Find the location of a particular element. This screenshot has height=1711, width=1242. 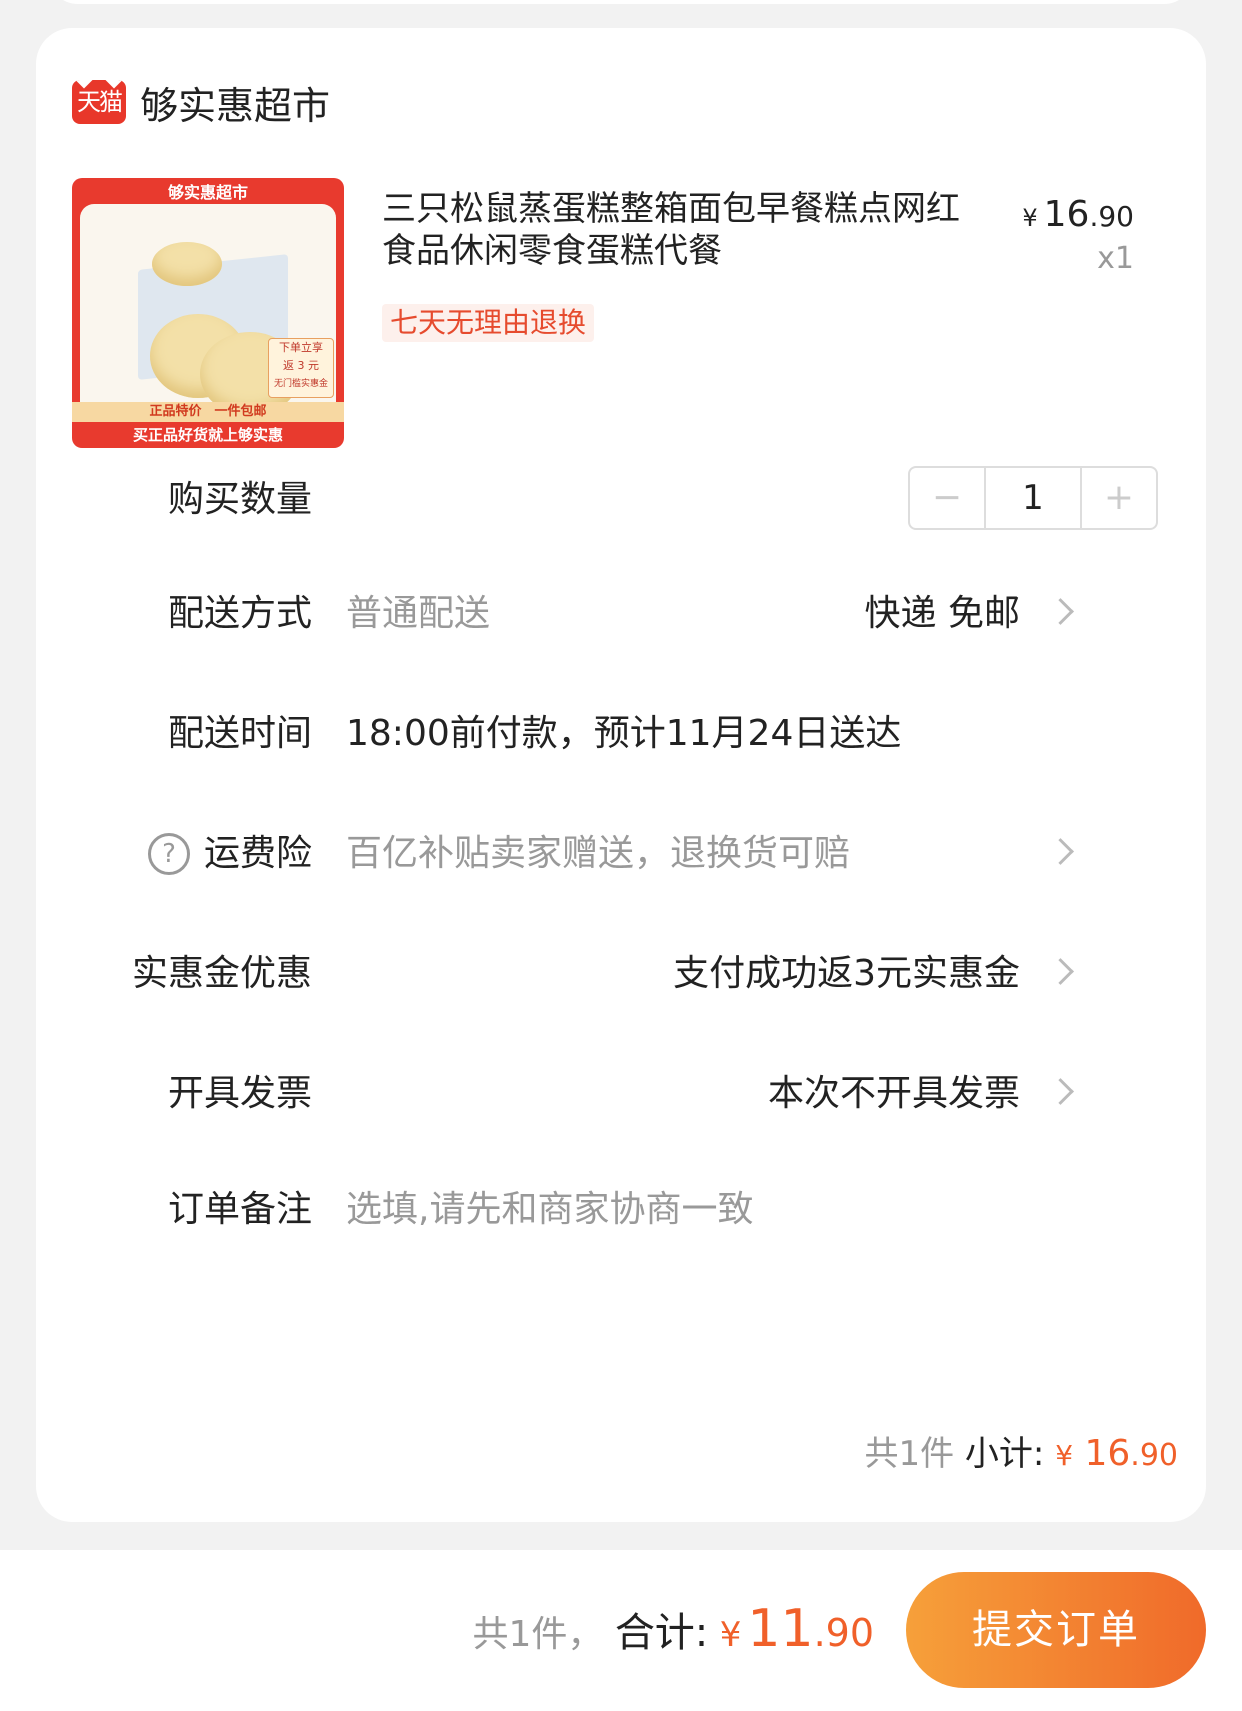

total-cents: .90 is located at coordinates (843, 1633).